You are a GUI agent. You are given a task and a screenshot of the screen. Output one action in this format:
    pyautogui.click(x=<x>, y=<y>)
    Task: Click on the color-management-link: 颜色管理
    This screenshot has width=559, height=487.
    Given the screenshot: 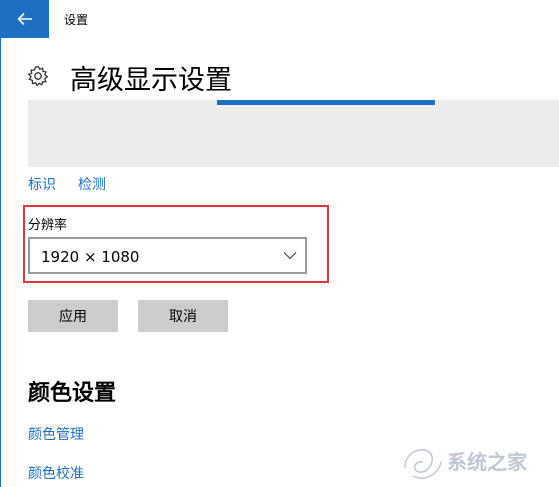 What is the action you would take?
    pyautogui.click(x=56, y=434)
    